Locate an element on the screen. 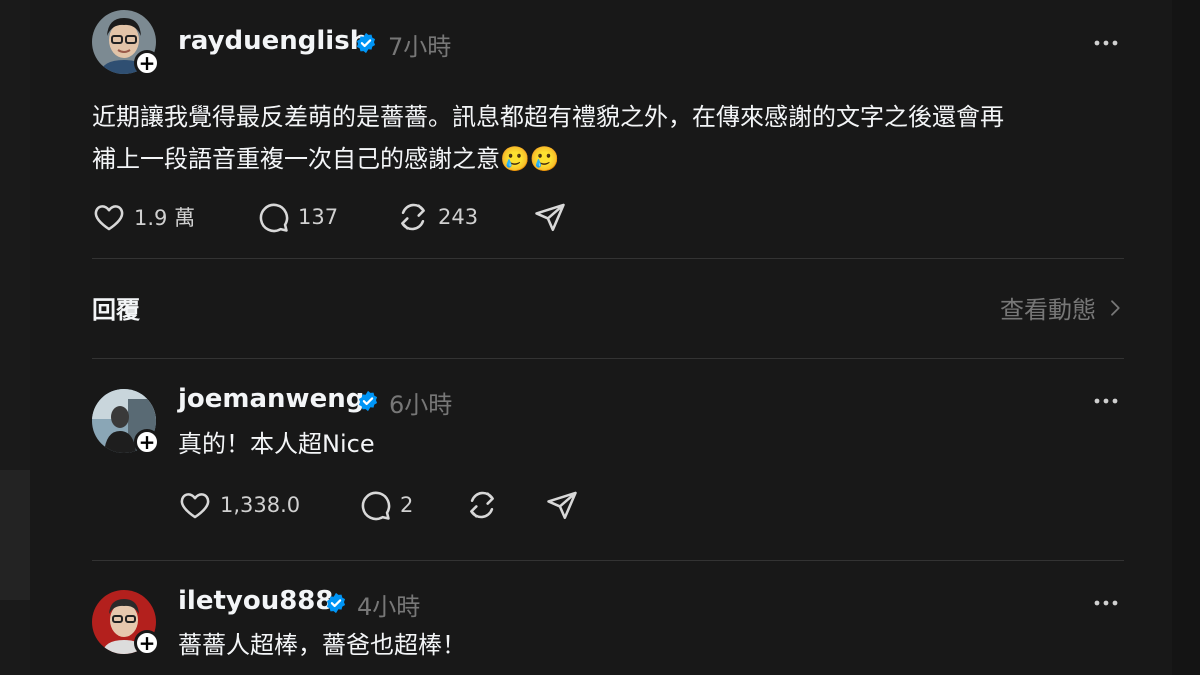 This screenshot has width=1200, height=675. comment-button: 137 is located at coordinates (297, 217).